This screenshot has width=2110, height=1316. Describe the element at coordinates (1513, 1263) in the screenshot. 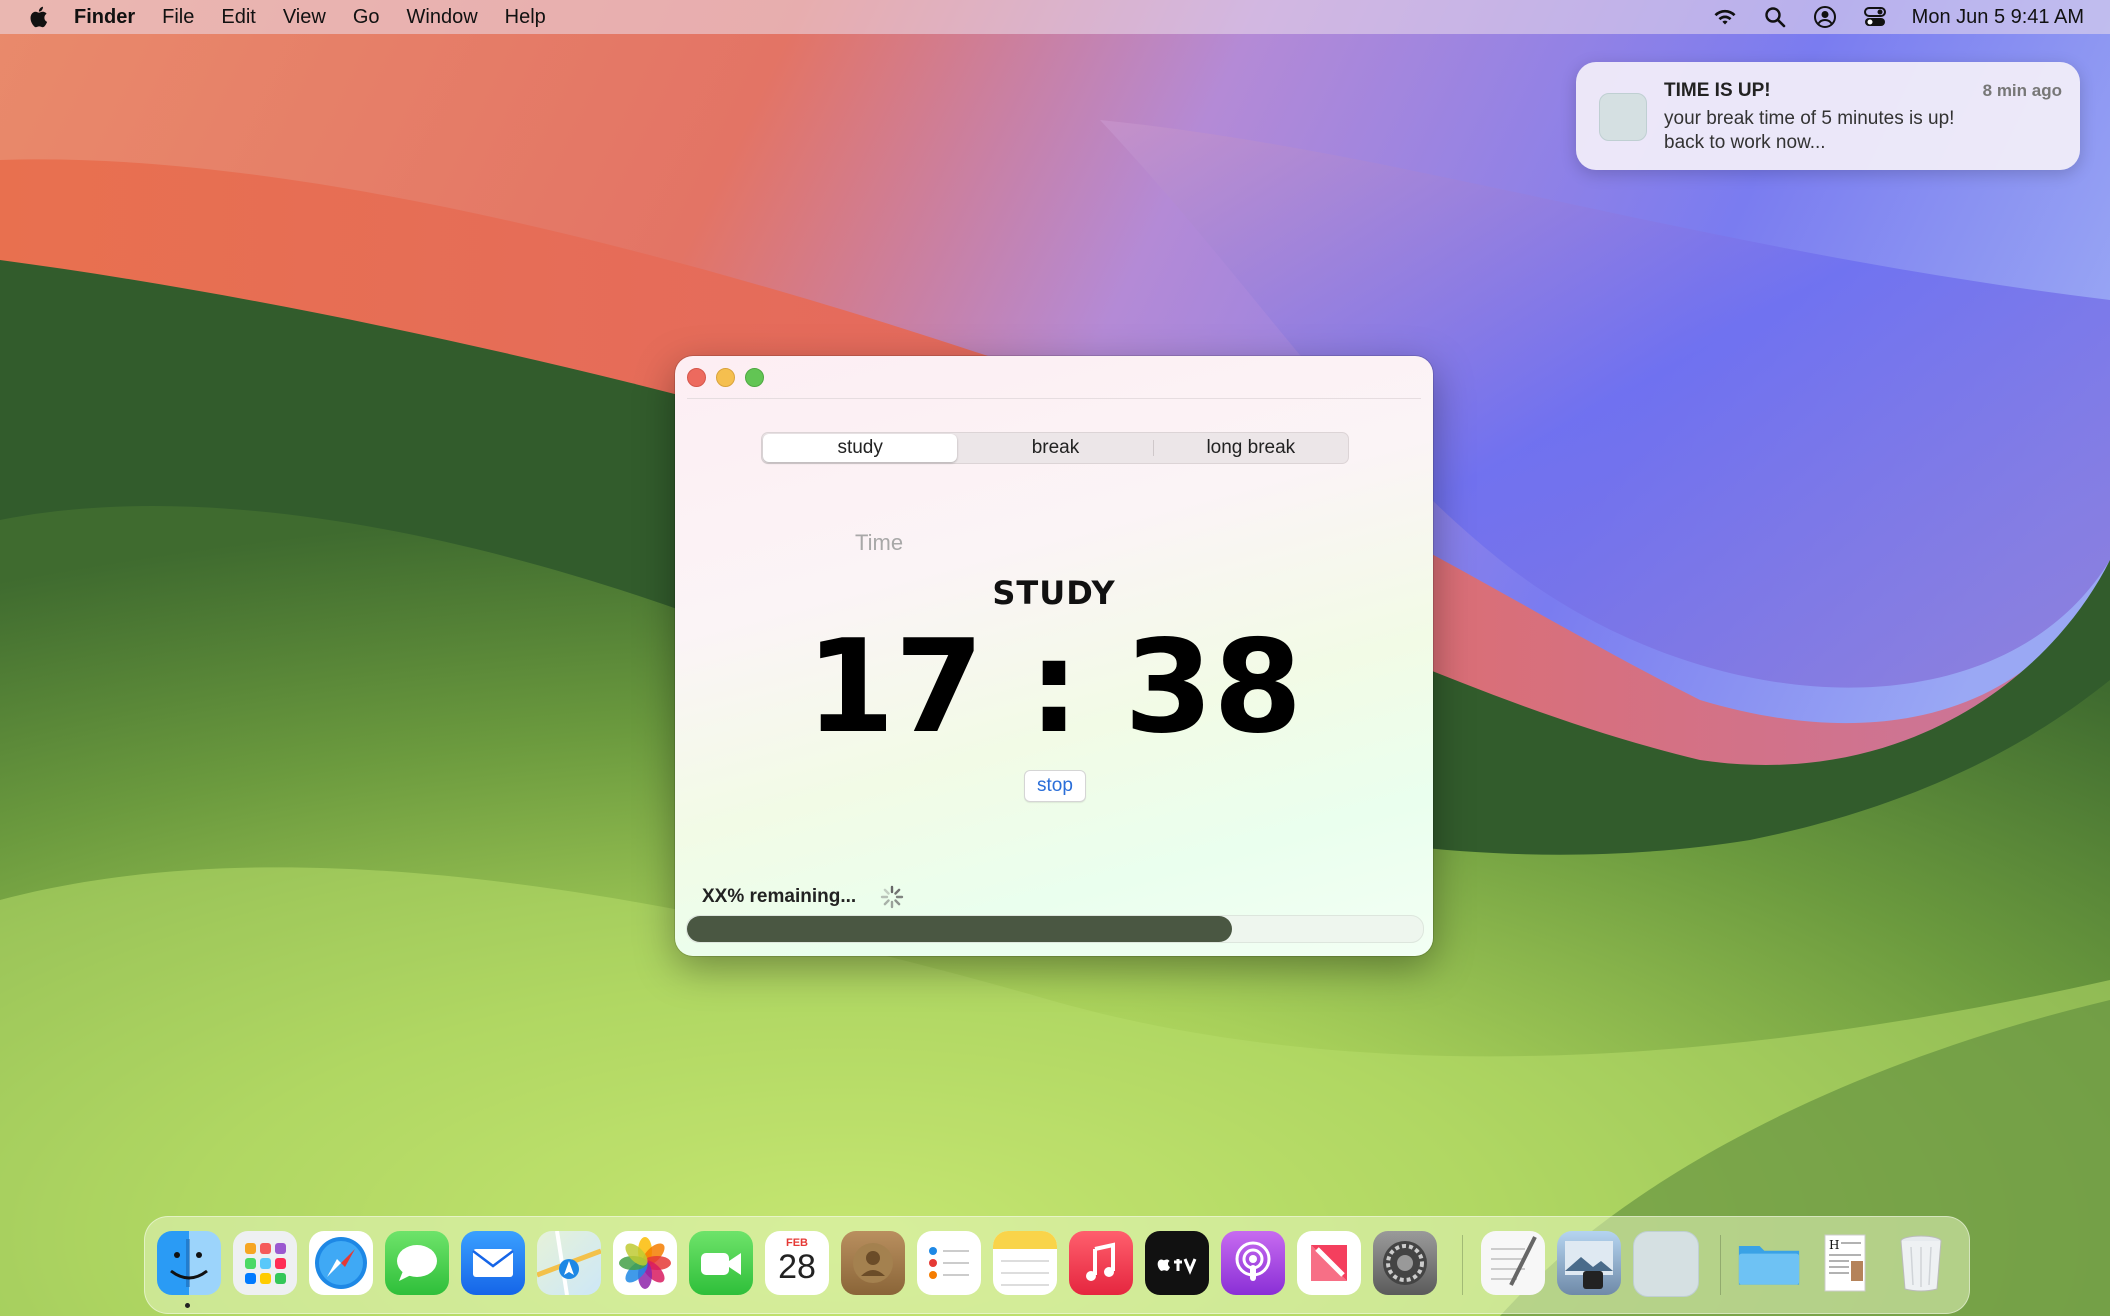

I see `textedit-icon` at that location.